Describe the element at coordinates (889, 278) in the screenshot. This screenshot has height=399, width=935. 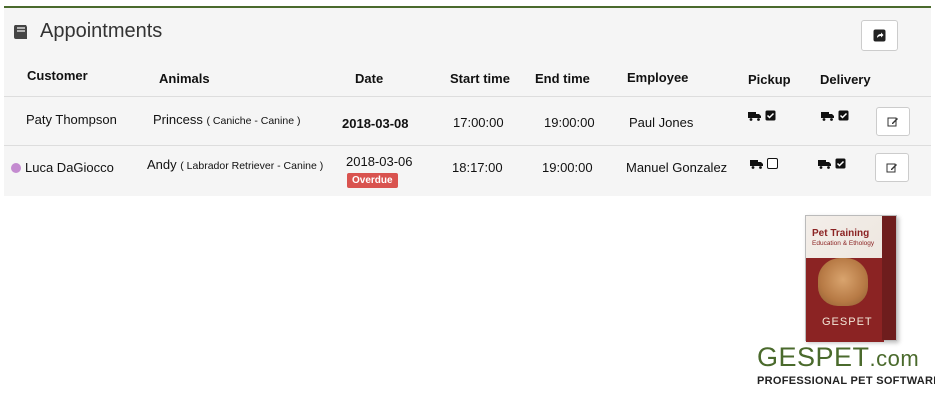
I see `box-spine` at that location.